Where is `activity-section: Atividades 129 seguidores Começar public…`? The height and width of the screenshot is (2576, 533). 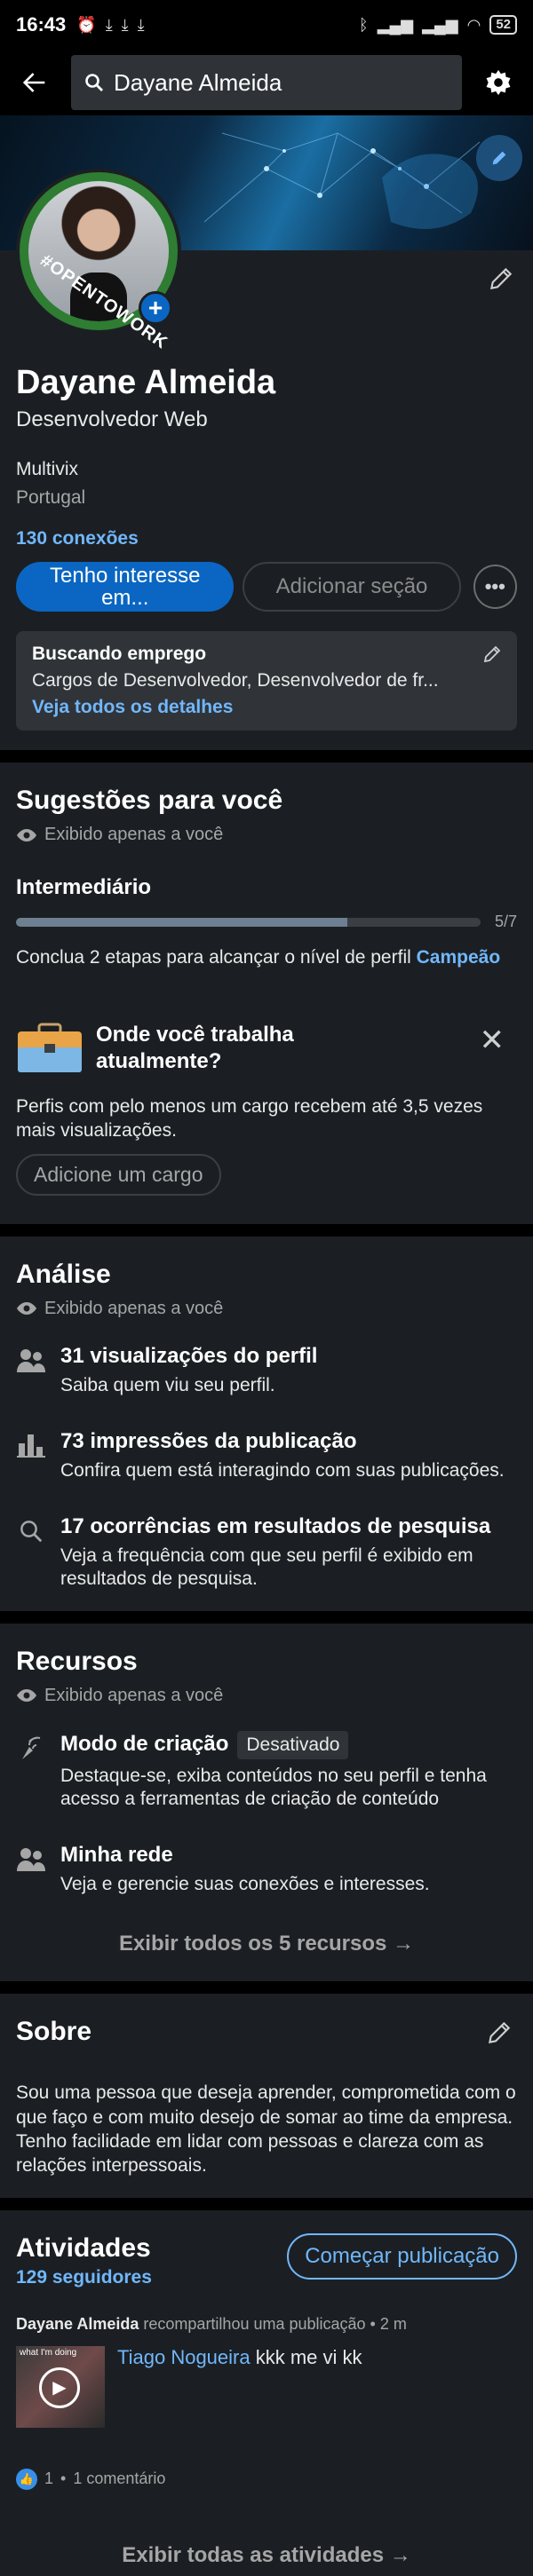
activity-section: Atividades 129 seguidores Começar public… is located at coordinates (266, 2392).